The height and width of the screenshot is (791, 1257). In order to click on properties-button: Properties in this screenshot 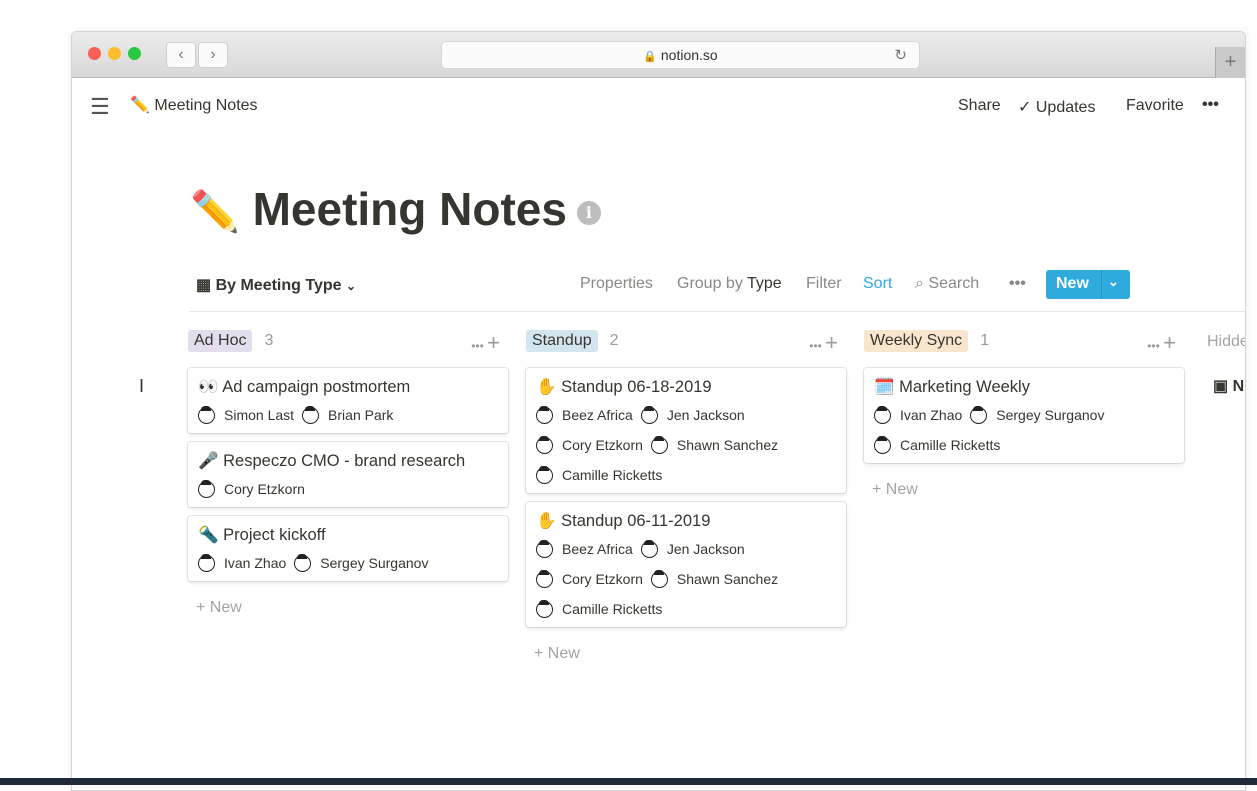, I will do `click(616, 284)`.